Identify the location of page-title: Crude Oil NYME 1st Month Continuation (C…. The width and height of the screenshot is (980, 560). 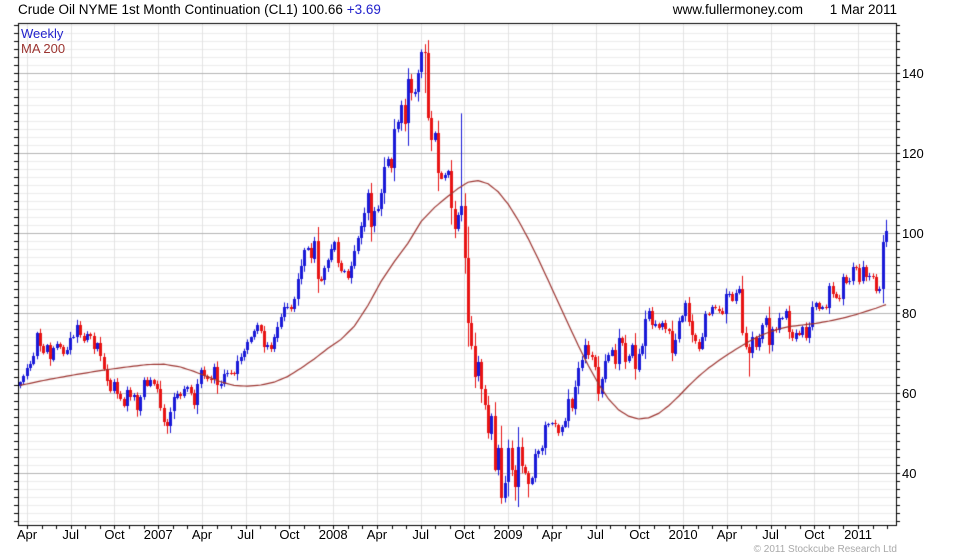
(158, 9).